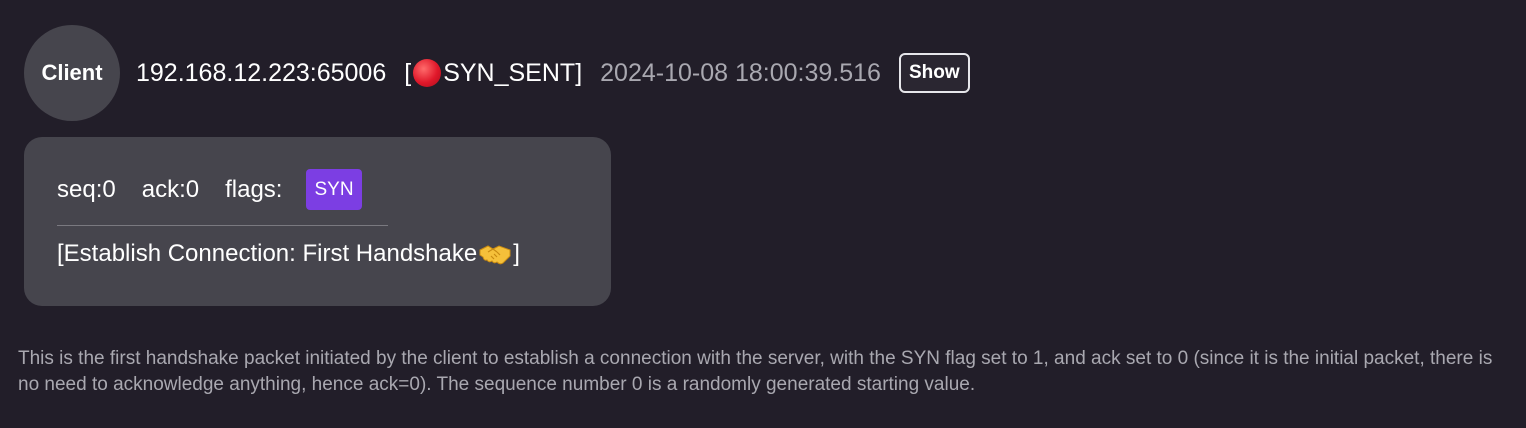 This screenshot has height=428, width=1526. I want to click on flag-badge-syn: SYN, so click(334, 189).